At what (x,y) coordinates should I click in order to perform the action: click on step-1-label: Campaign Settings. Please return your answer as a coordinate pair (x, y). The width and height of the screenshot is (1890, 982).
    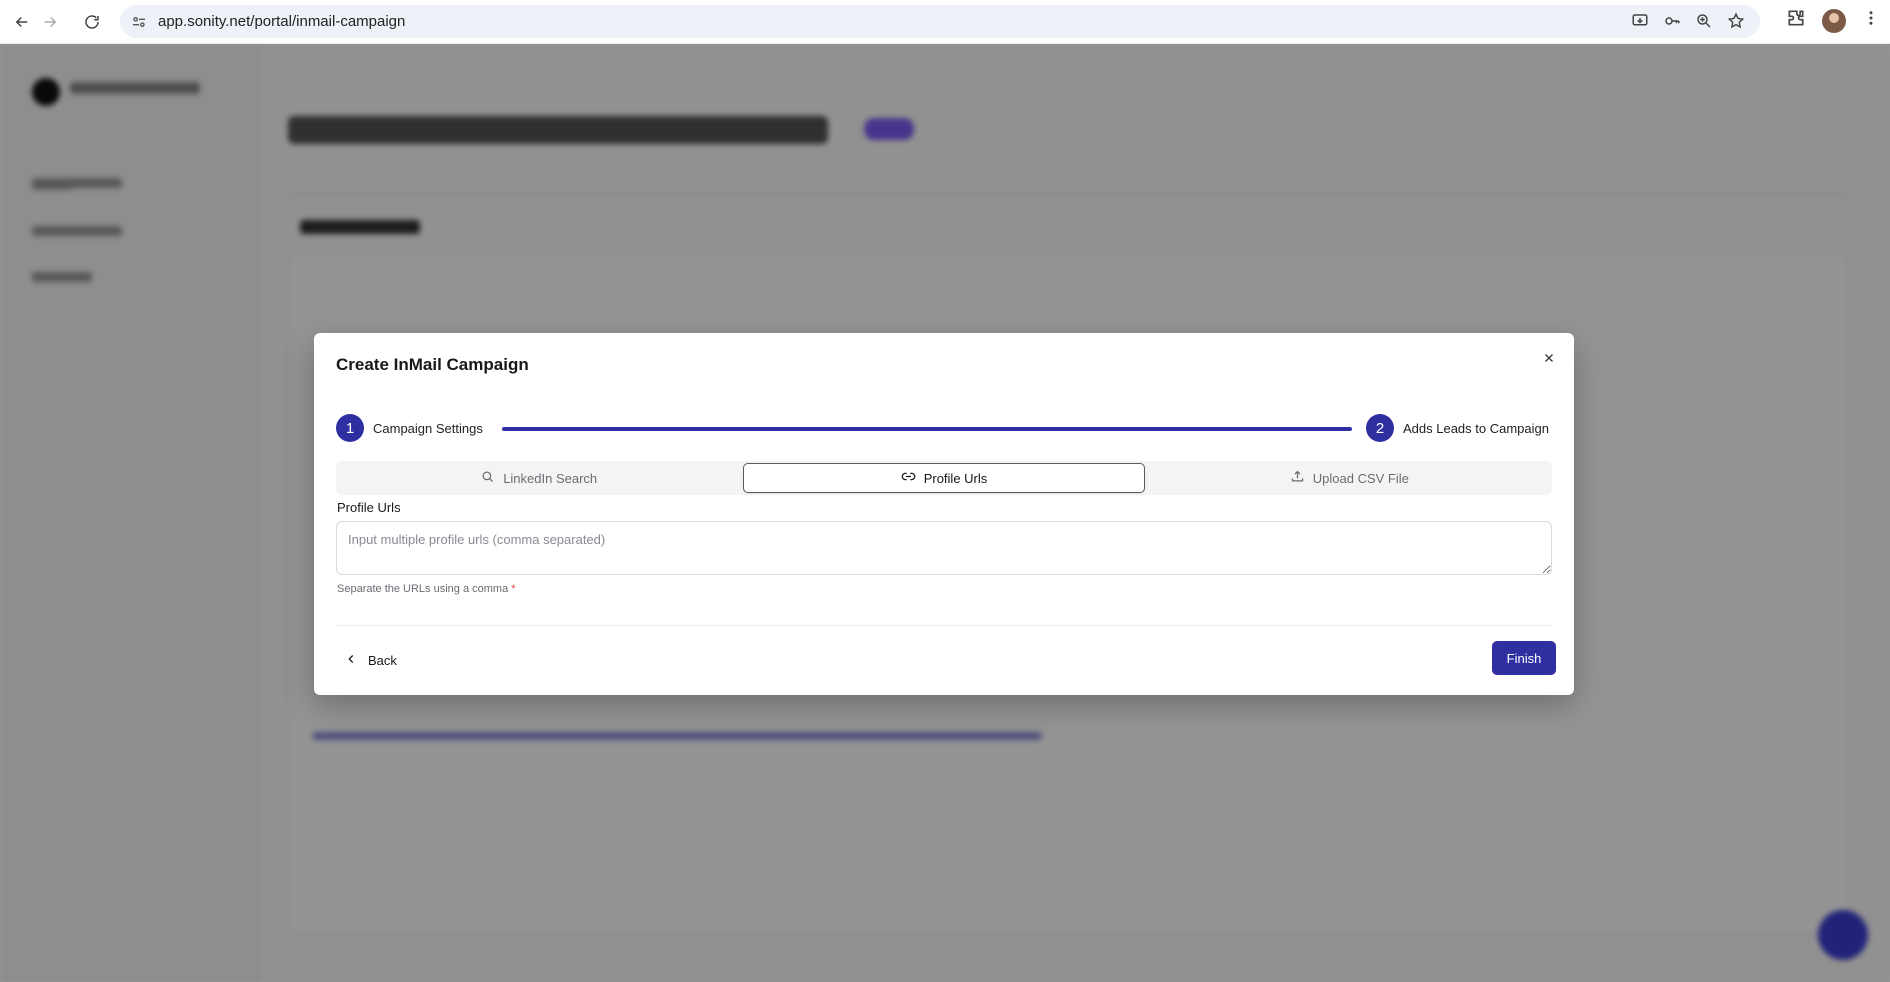
    Looking at the image, I should click on (428, 428).